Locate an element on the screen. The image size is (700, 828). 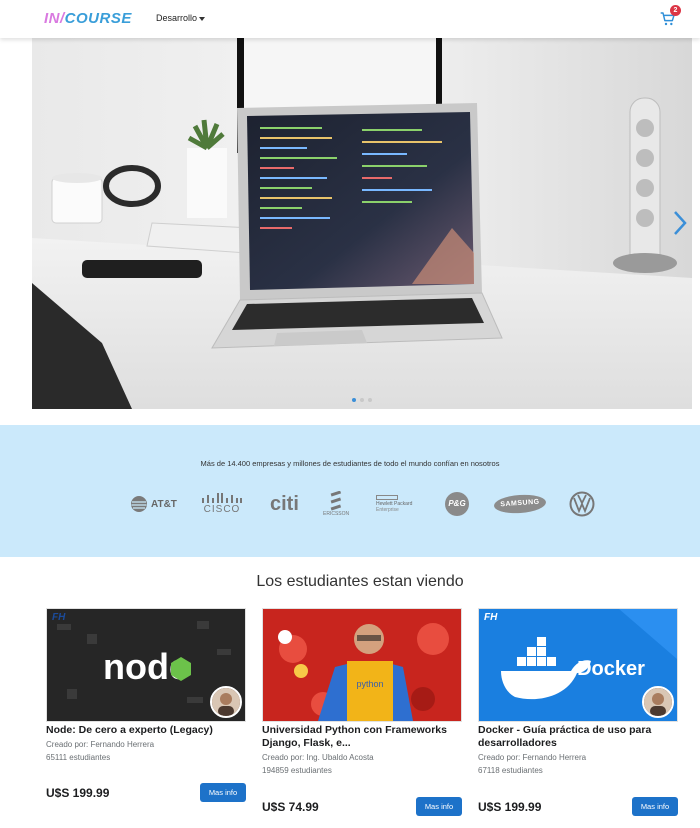
ericsson-logo-text: ERICSSON is located at coordinates (336, 514).